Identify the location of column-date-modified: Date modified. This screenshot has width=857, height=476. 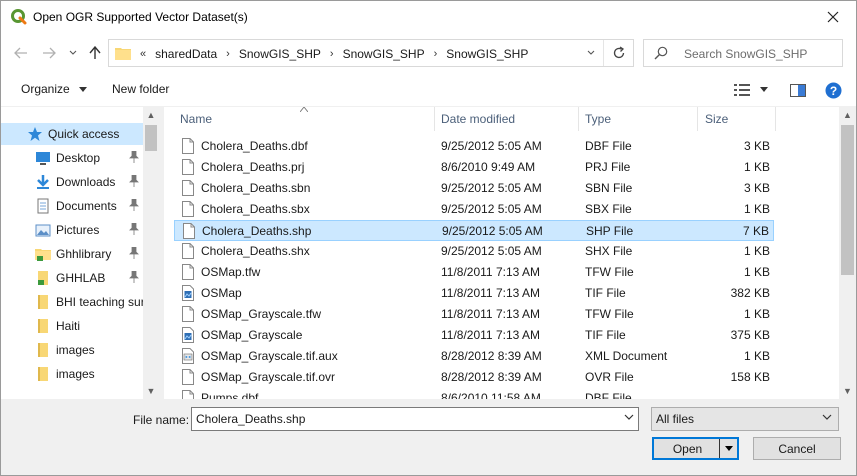
(478, 119).